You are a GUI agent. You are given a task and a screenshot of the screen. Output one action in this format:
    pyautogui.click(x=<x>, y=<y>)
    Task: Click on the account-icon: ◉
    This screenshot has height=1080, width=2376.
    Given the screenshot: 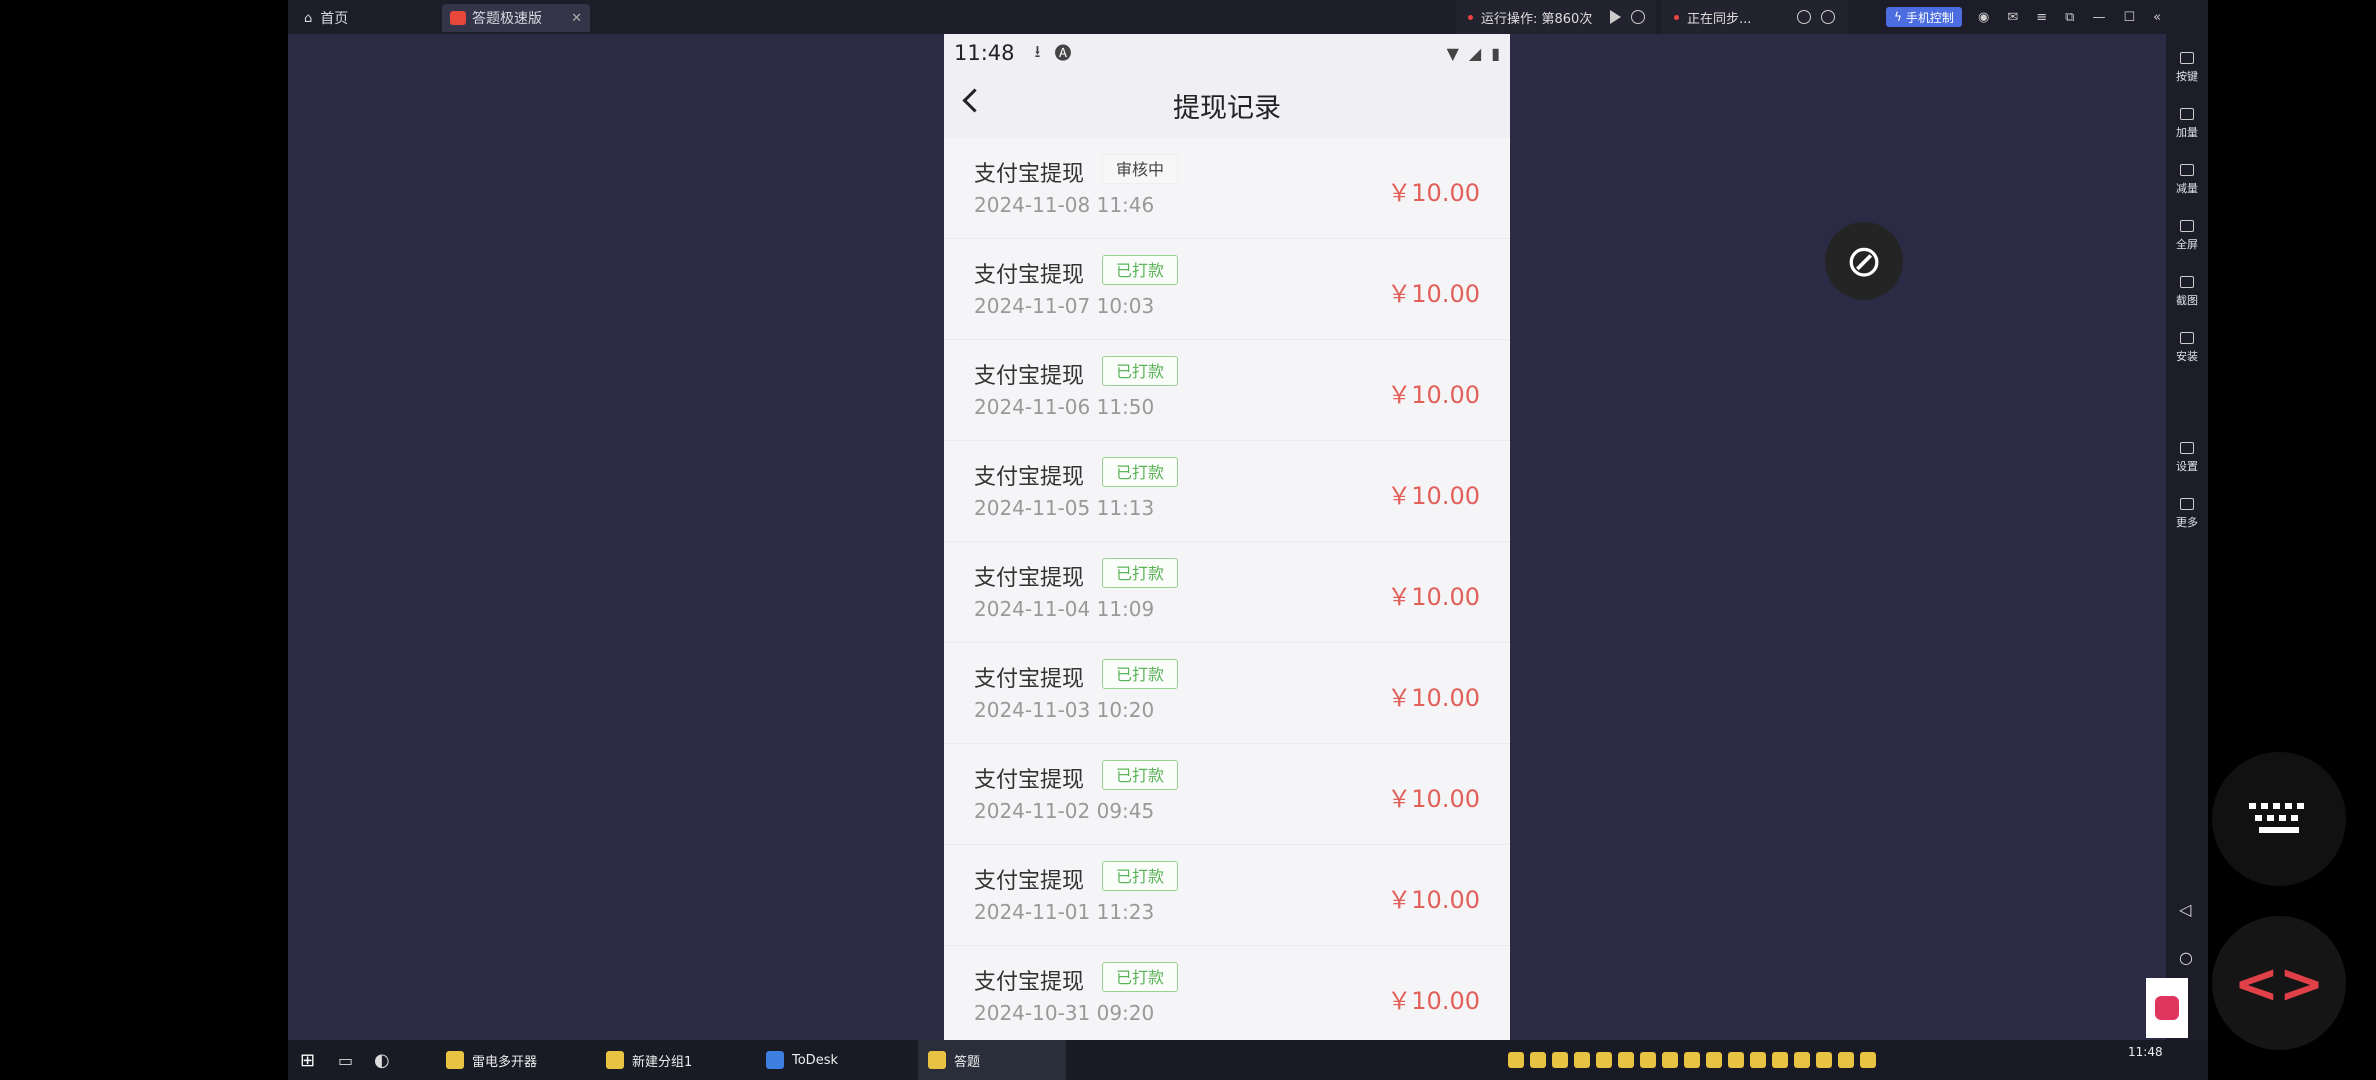 What is the action you would take?
    pyautogui.click(x=1983, y=17)
    